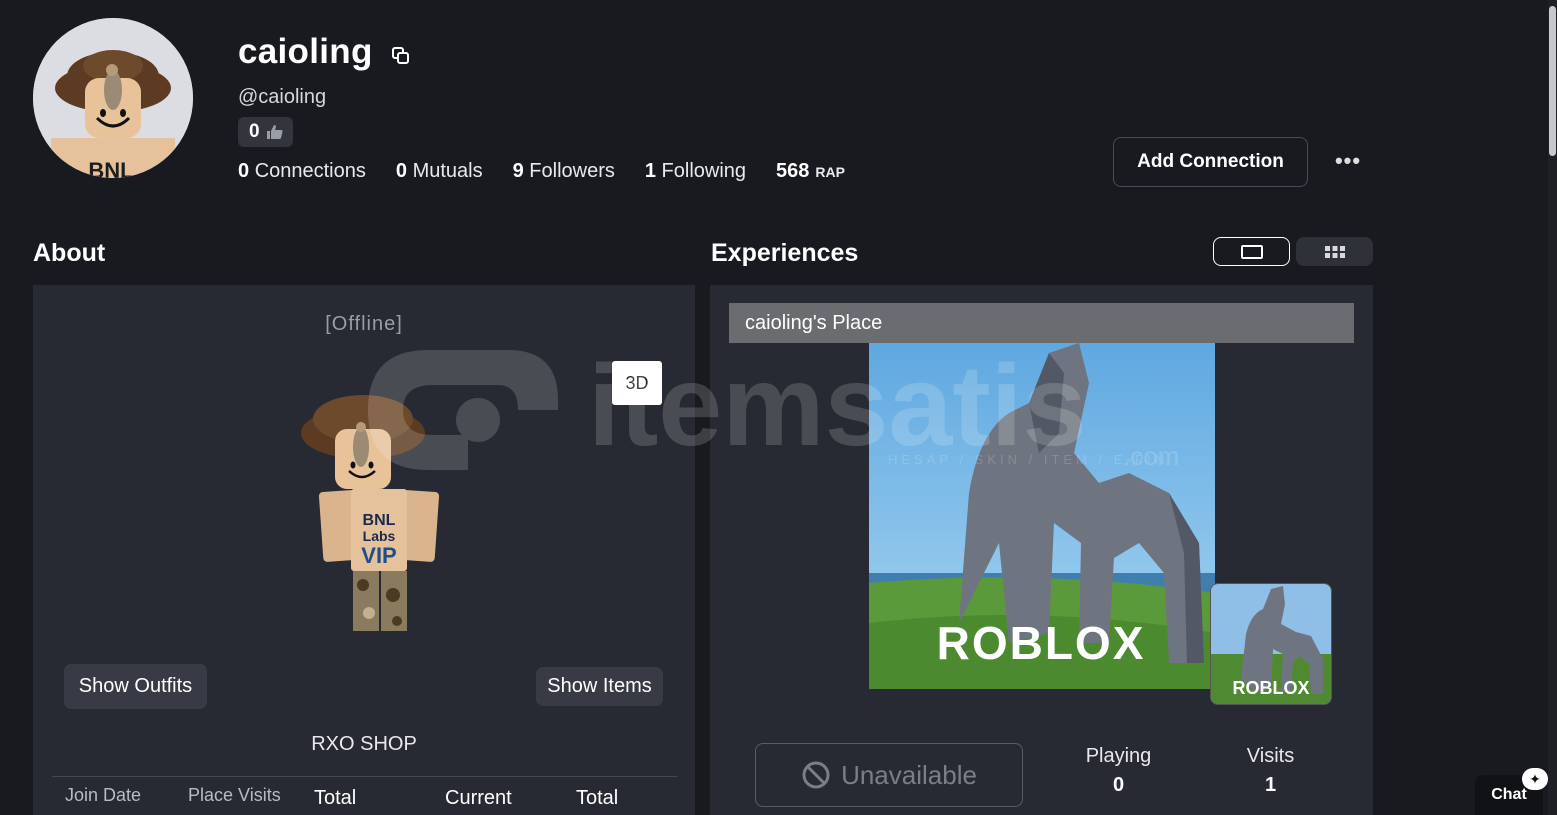 The width and height of the screenshot is (1557, 815). I want to click on stat-connections: 0 Connections, so click(302, 171).